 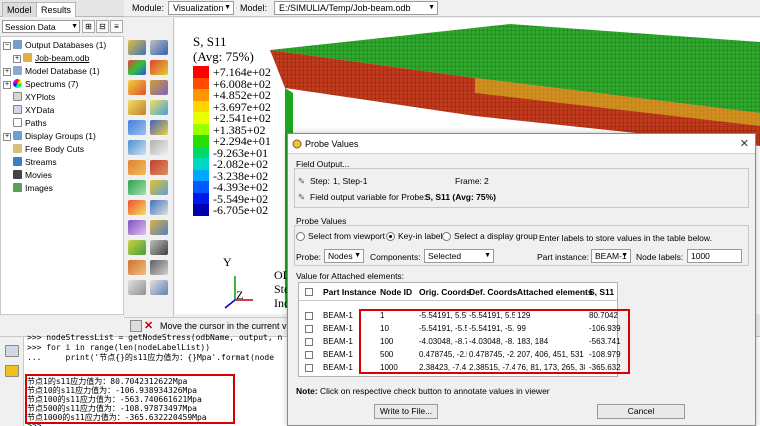 I want to click on radio-key-in-label, so click(x=390, y=236).